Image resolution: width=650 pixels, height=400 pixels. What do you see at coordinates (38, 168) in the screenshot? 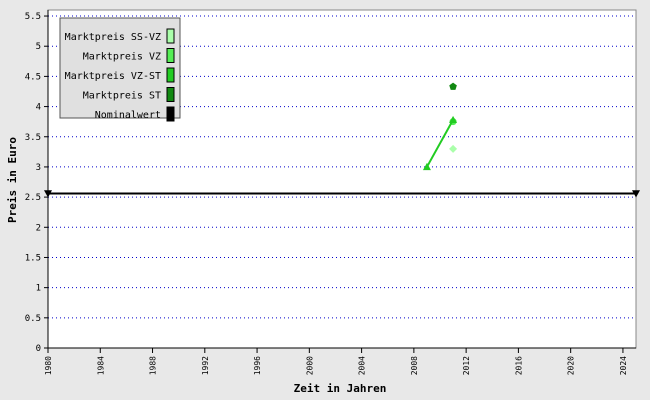
I see `y-tick-label: 3` at bounding box center [38, 168].